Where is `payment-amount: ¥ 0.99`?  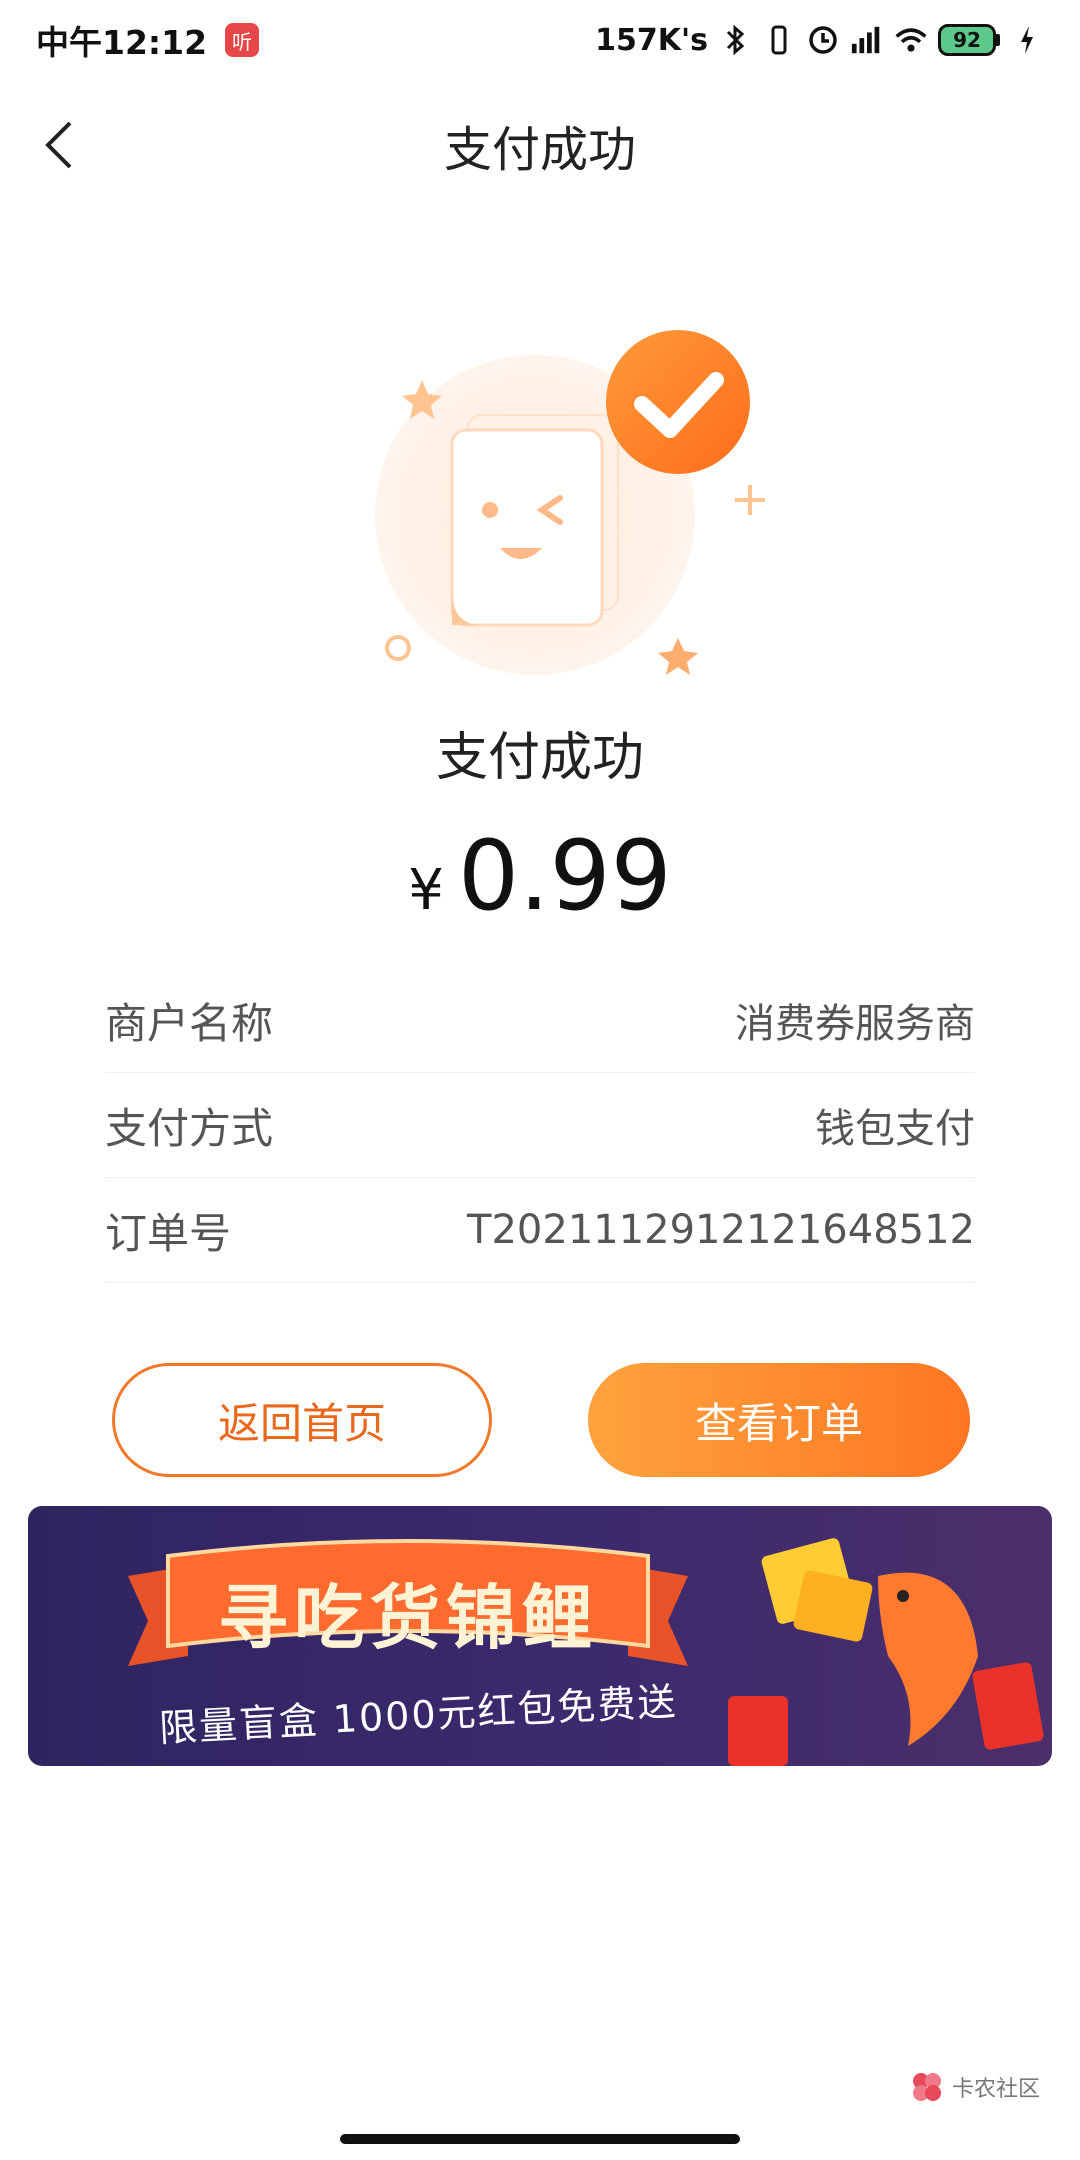
payment-amount: ¥ 0.99 is located at coordinates (540, 876).